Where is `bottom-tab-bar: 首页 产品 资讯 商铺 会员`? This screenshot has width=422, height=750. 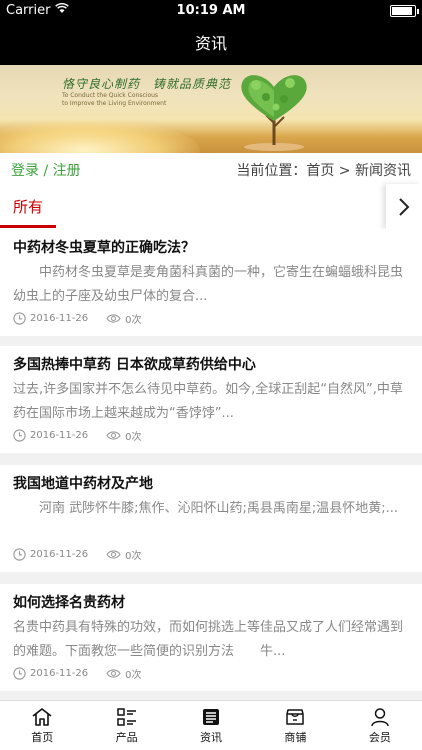
bottom-tab-bar: 首页 产品 资讯 商铺 会员 is located at coordinates (211, 725).